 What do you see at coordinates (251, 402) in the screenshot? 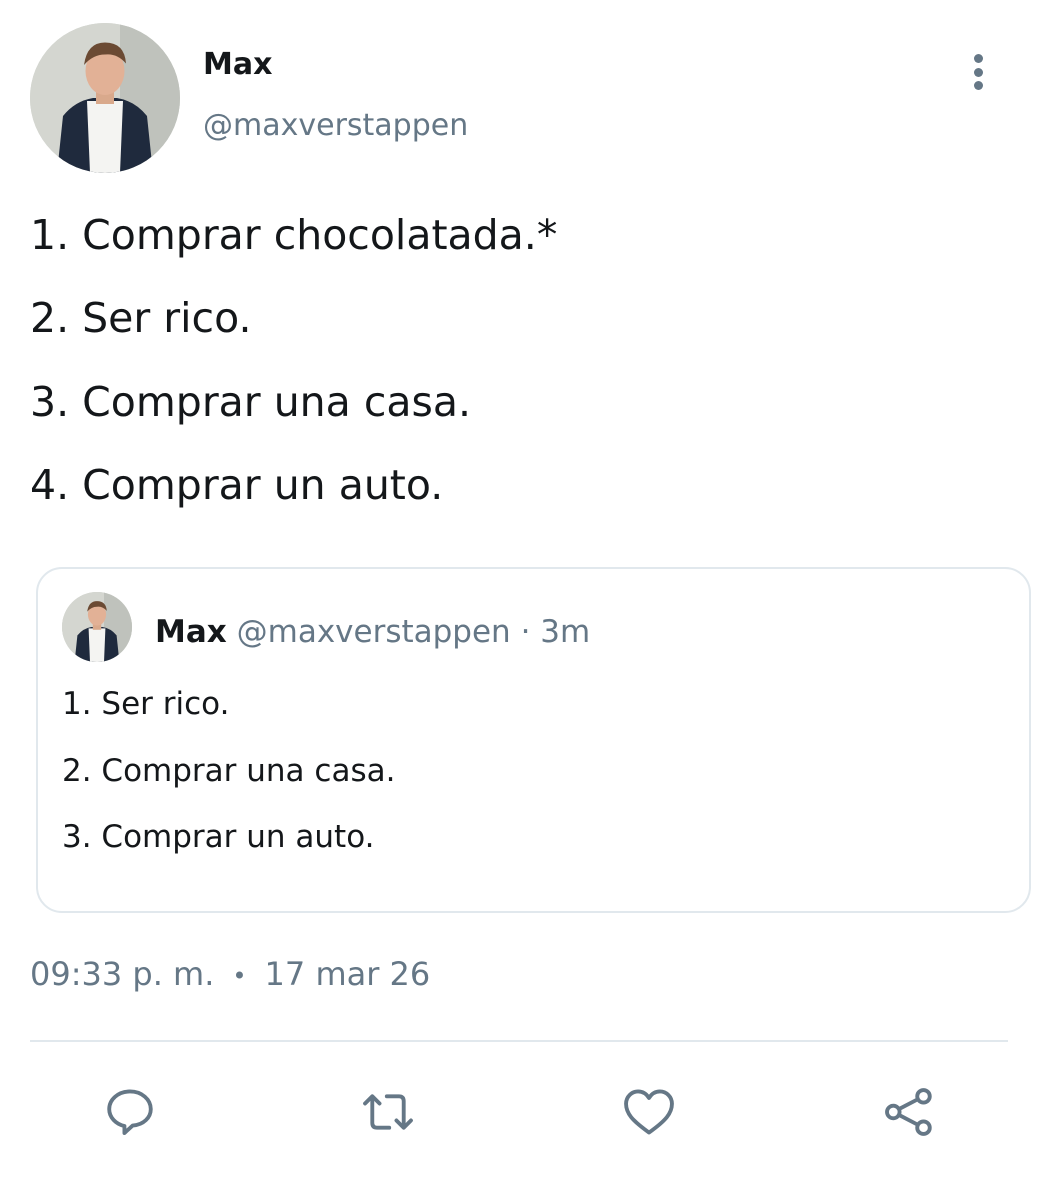
I see `tweet-text-line: 3. Comprar una casa.` at bounding box center [251, 402].